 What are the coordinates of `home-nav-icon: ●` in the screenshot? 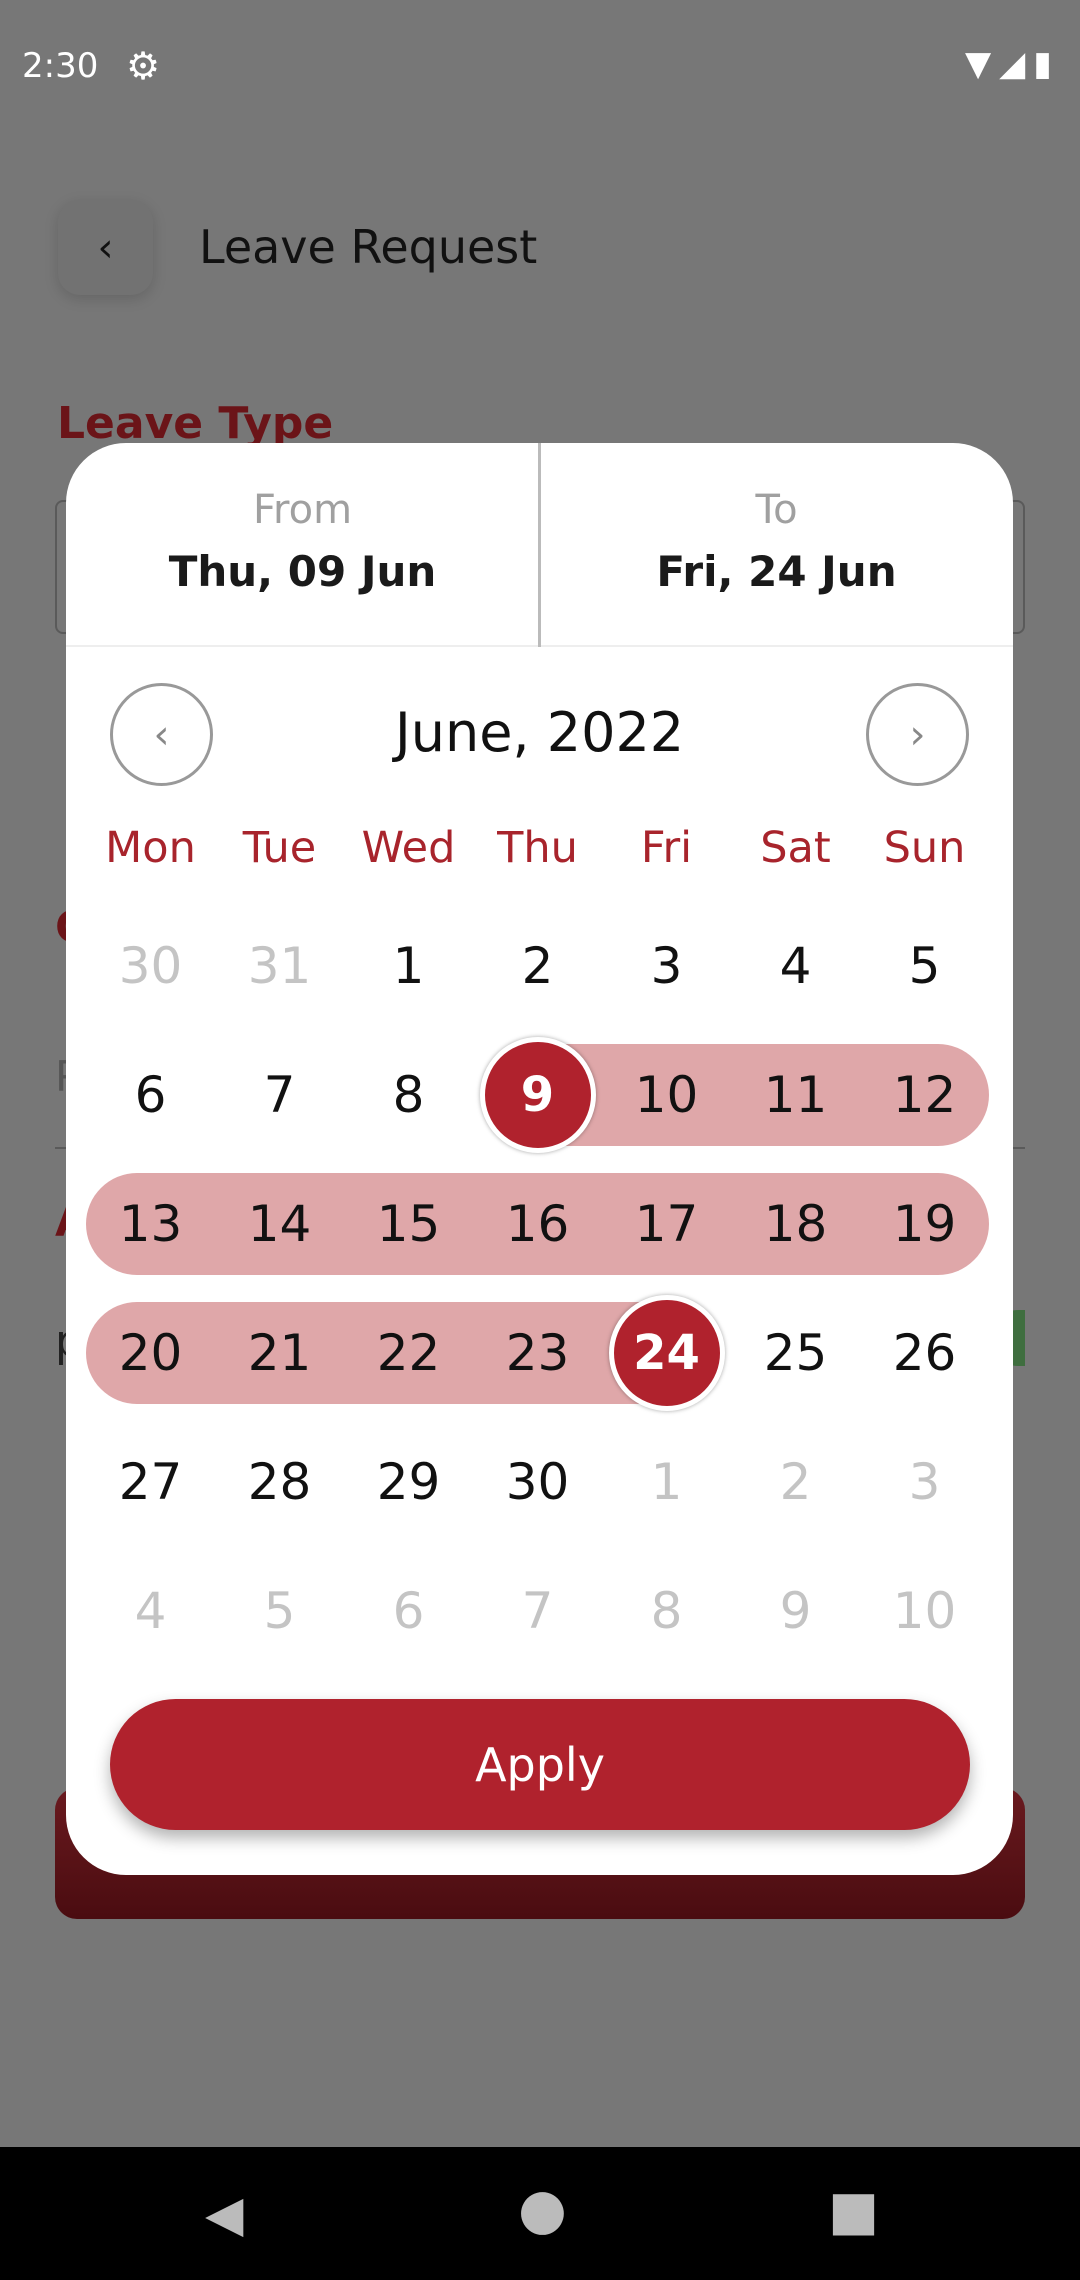 It's located at (542, 2209).